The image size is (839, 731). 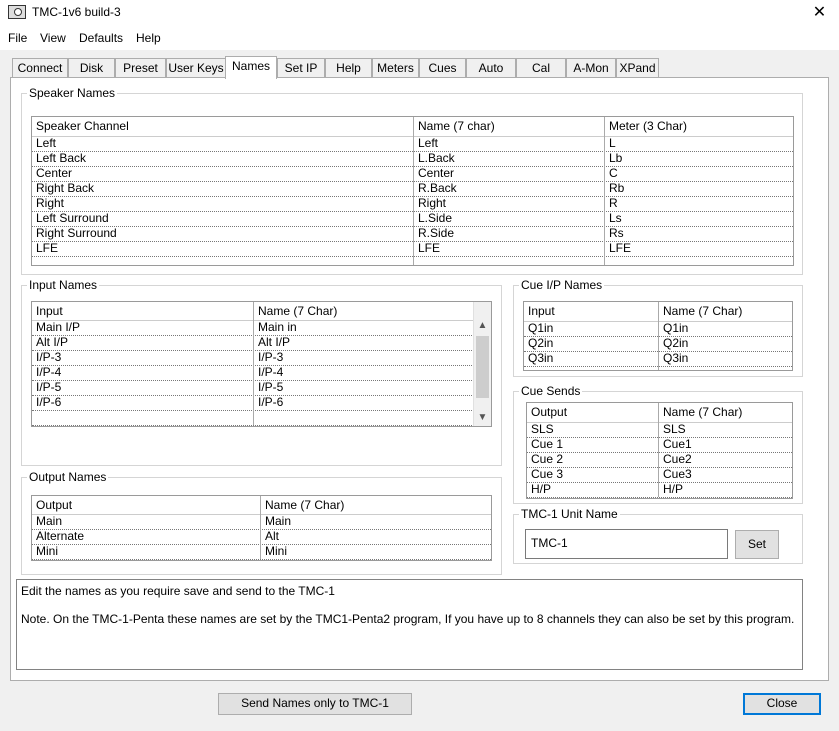 What do you see at coordinates (508, 203) in the screenshot?
I see `speaker-name-cell: Right` at bounding box center [508, 203].